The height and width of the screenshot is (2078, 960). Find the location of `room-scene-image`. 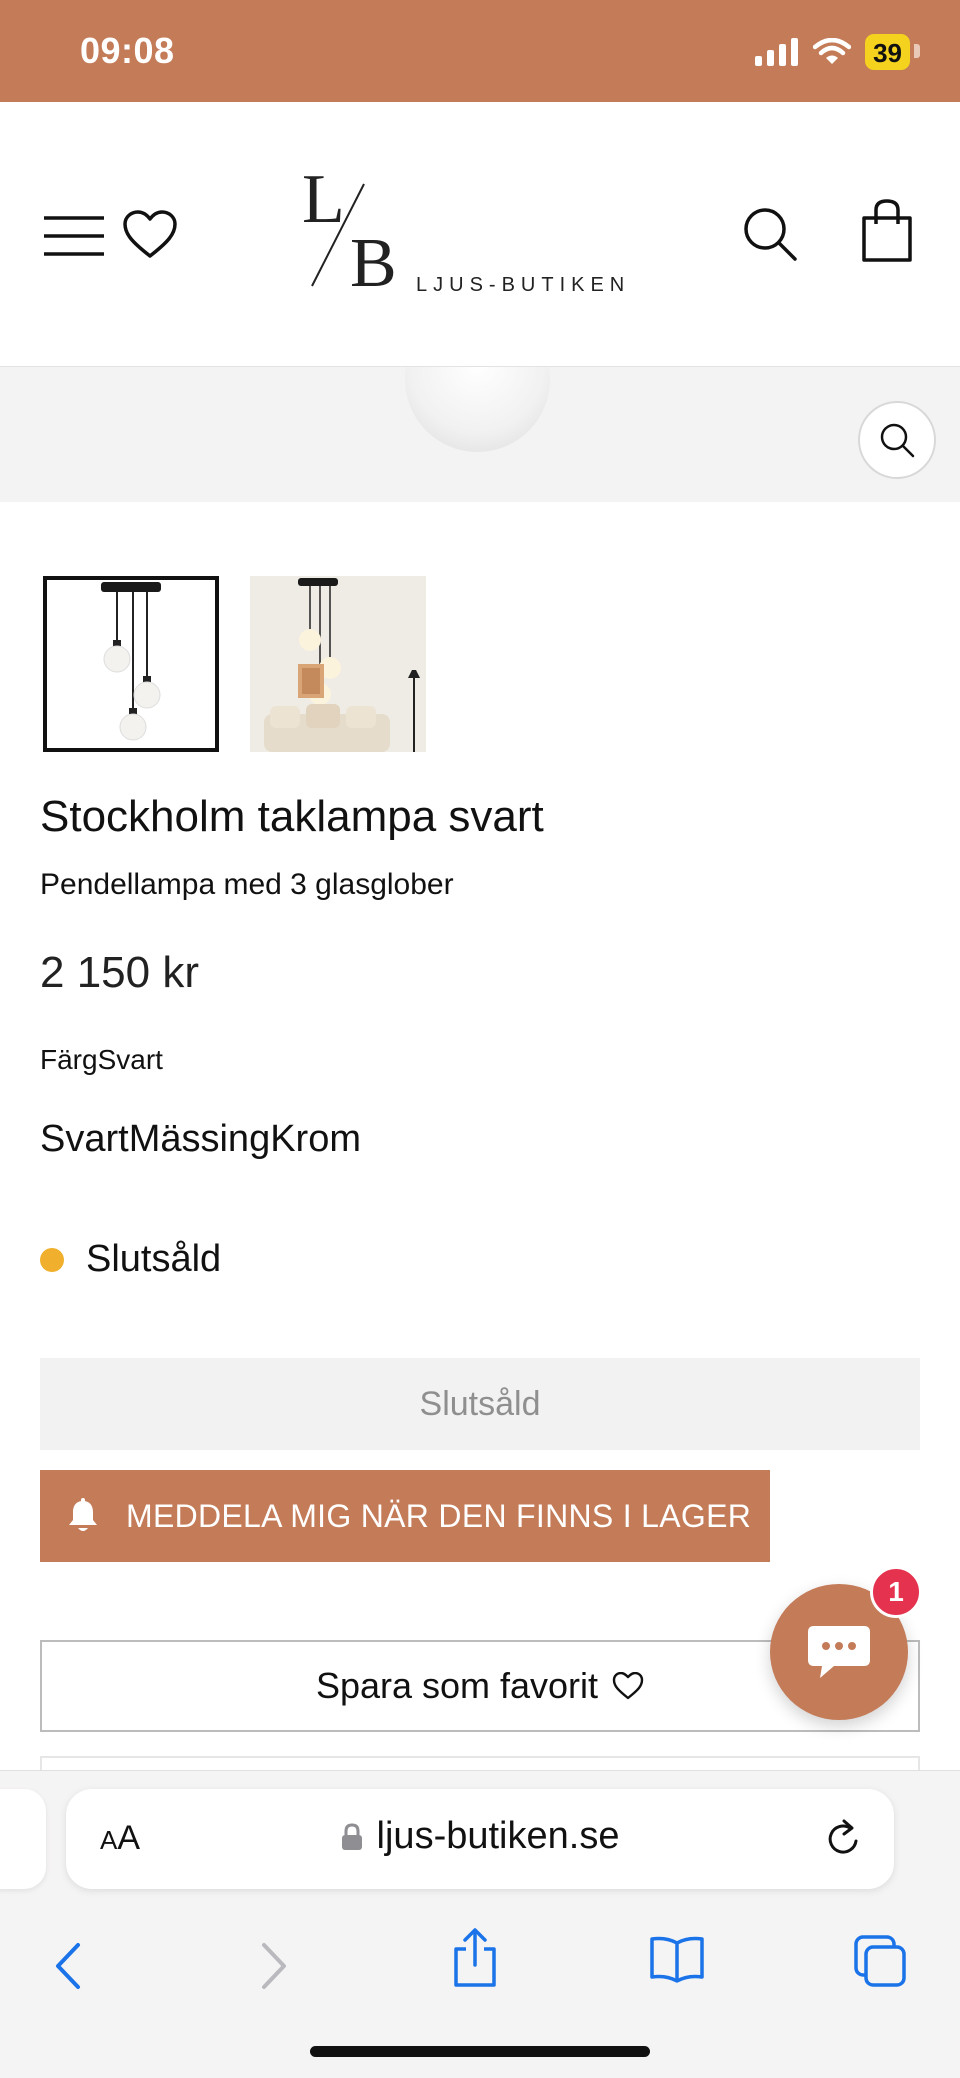

room-scene-image is located at coordinates (338, 664).